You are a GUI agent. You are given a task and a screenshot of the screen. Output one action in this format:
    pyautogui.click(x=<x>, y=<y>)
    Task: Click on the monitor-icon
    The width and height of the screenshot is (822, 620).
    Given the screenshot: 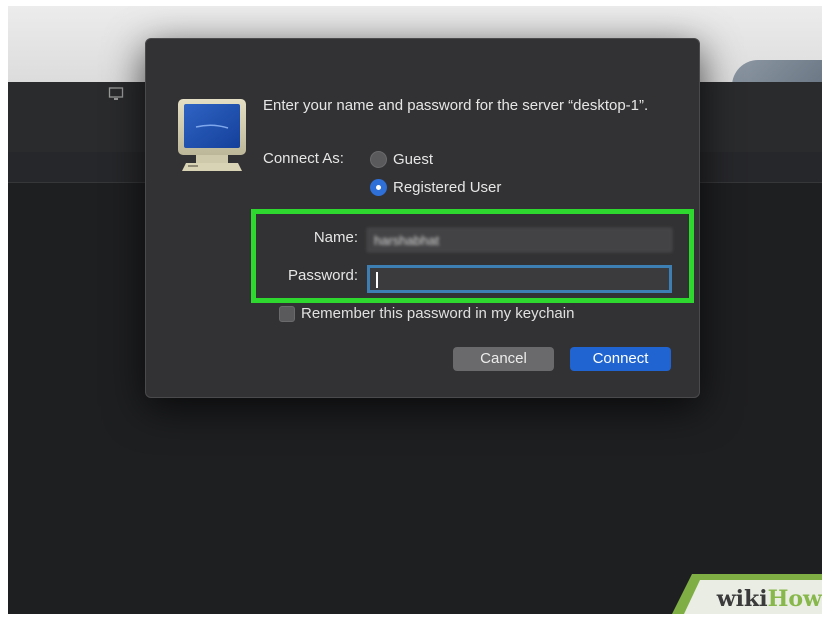 What is the action you would take?
    pyautogui.click(x=212, y=136)
    